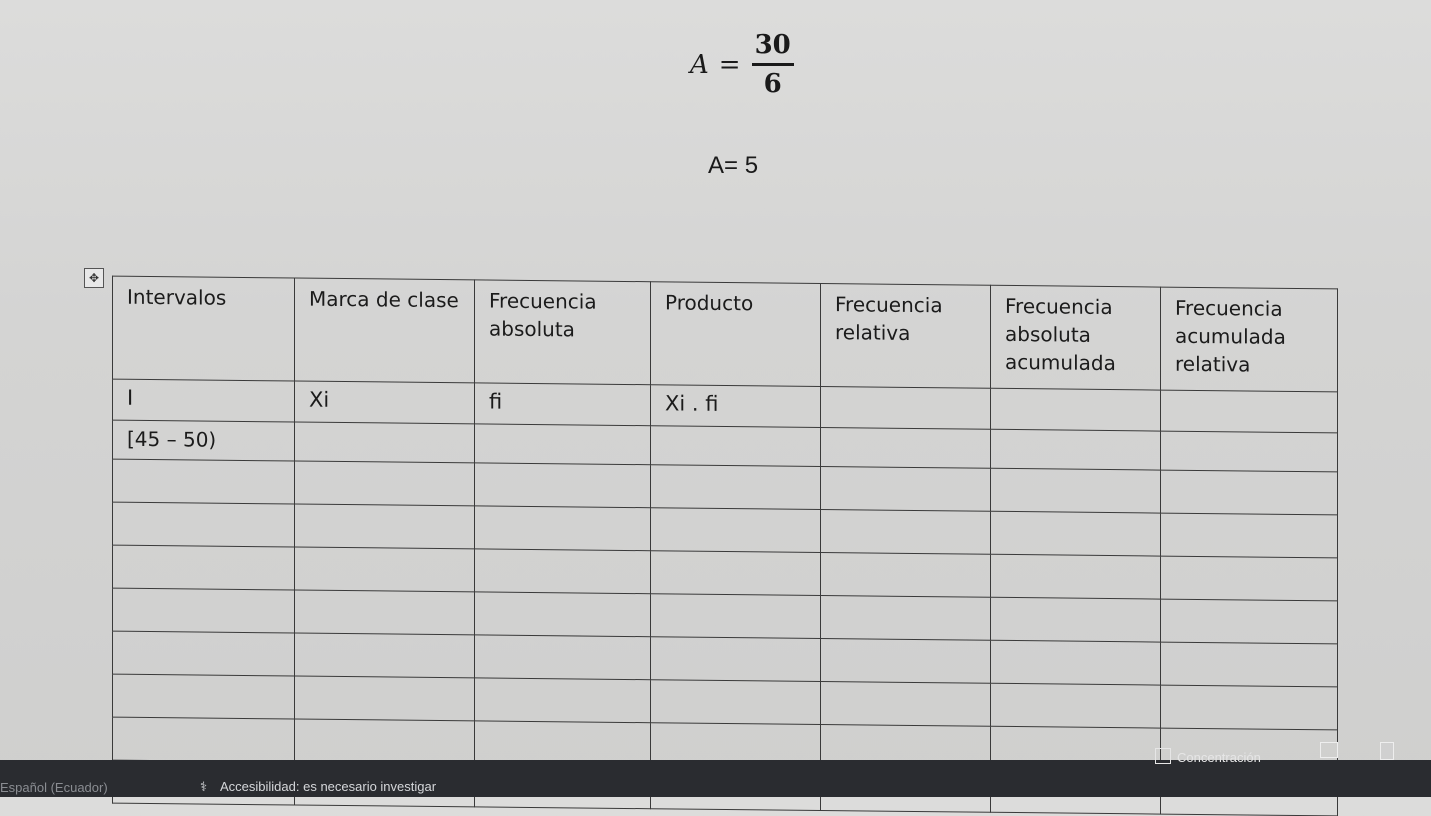  What do you see at coordinates (1387, 751) in the screenshot?
I see `print-layout-icon` at bounding box center [1387, 751].